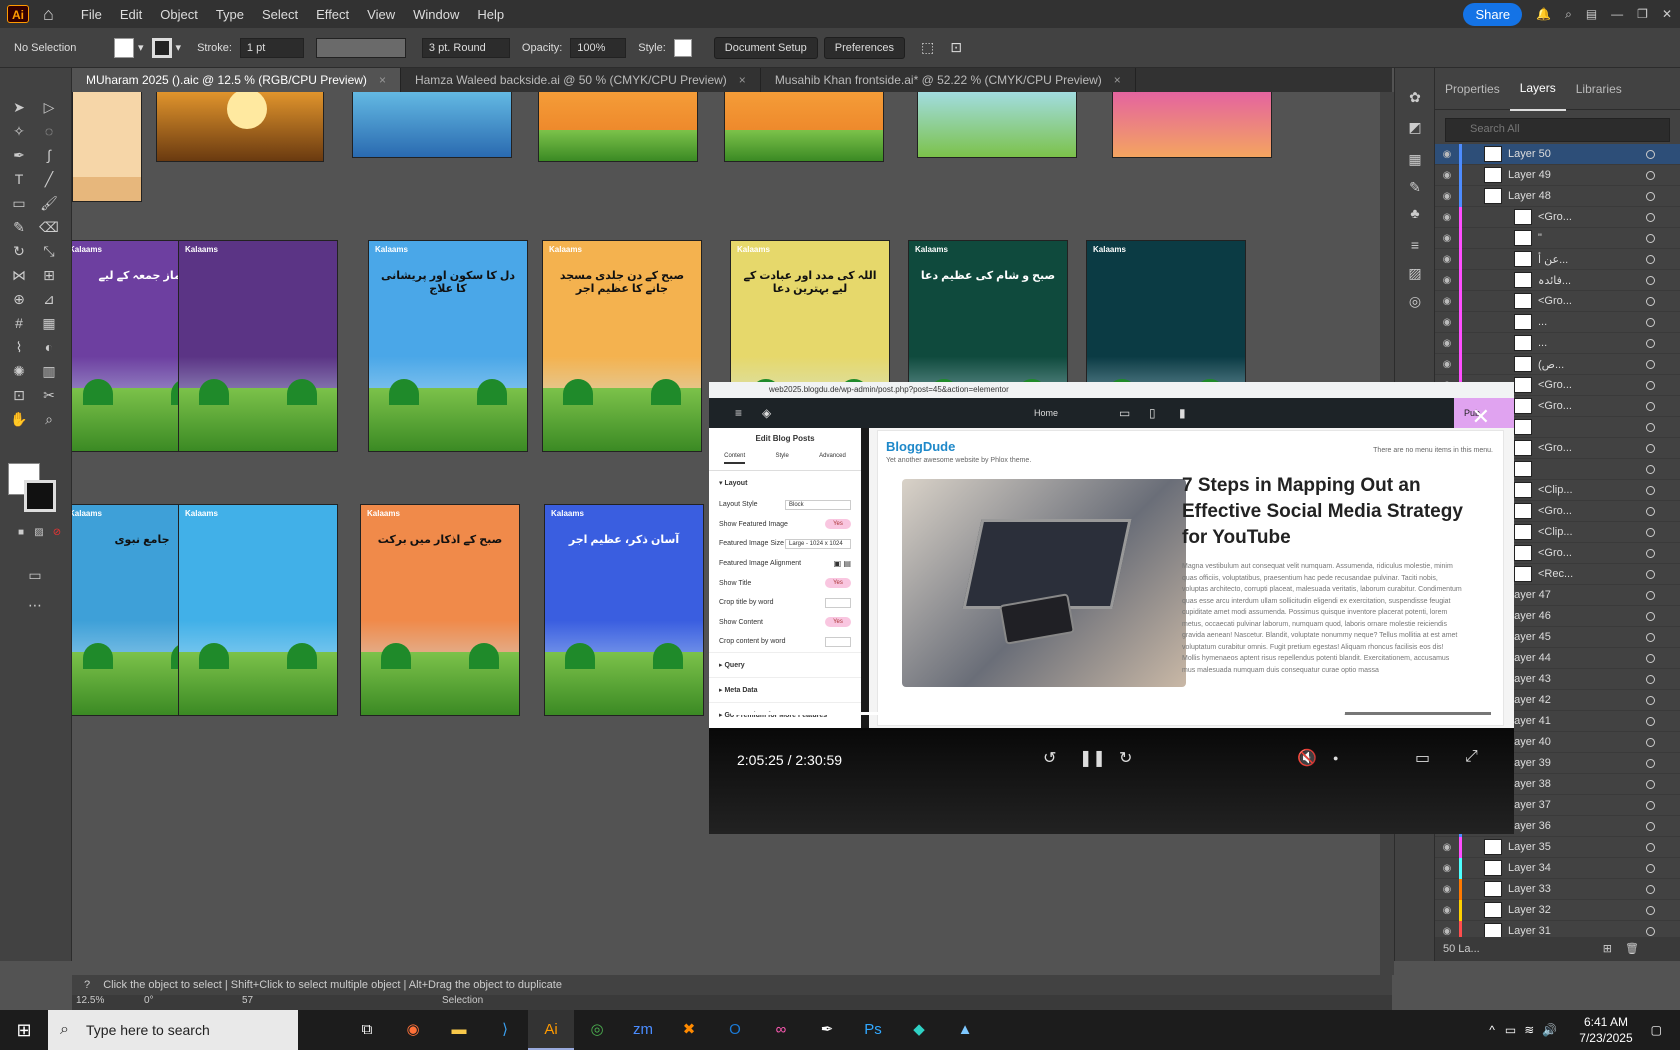  I want to click on perspective-icon: ⊿, so click(49, 299).